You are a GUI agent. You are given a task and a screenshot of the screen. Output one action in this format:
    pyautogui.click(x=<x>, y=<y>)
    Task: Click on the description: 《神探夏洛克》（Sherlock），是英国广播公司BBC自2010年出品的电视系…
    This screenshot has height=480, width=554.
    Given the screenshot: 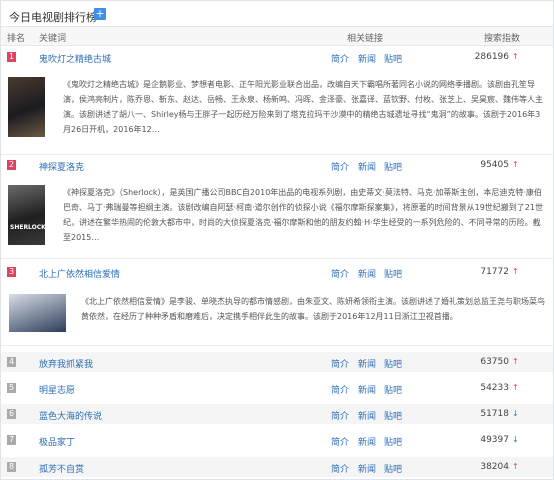 What is the action you would take?
    pyautogui.click(x=303, y=215)
    